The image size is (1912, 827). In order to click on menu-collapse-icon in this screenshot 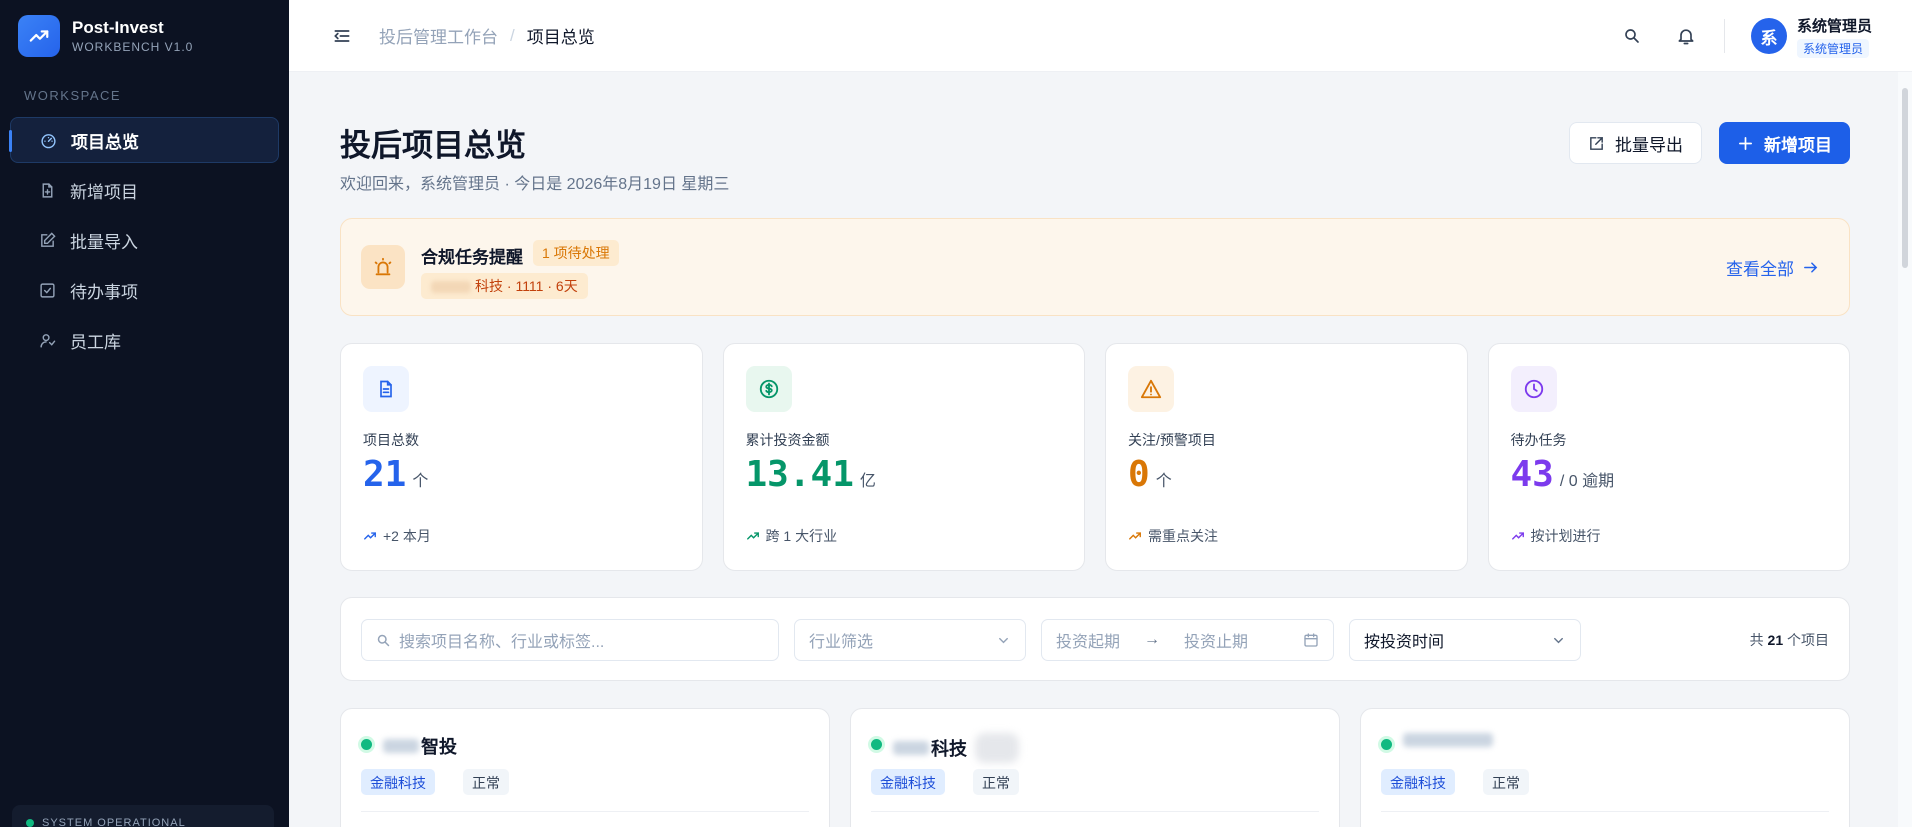, I will do `click(342, 36)`.